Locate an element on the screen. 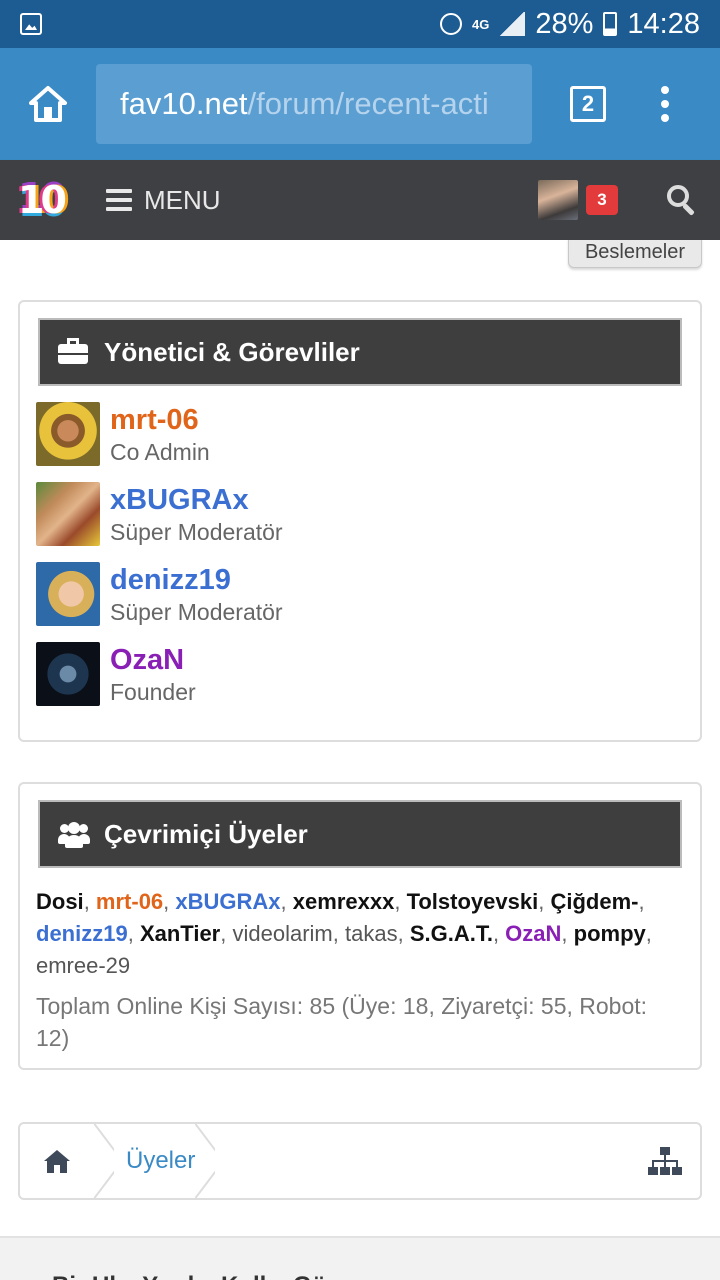 The width and height of the screenshot is (720, 1280). online-user: takas is located at coordinates (371, 933).